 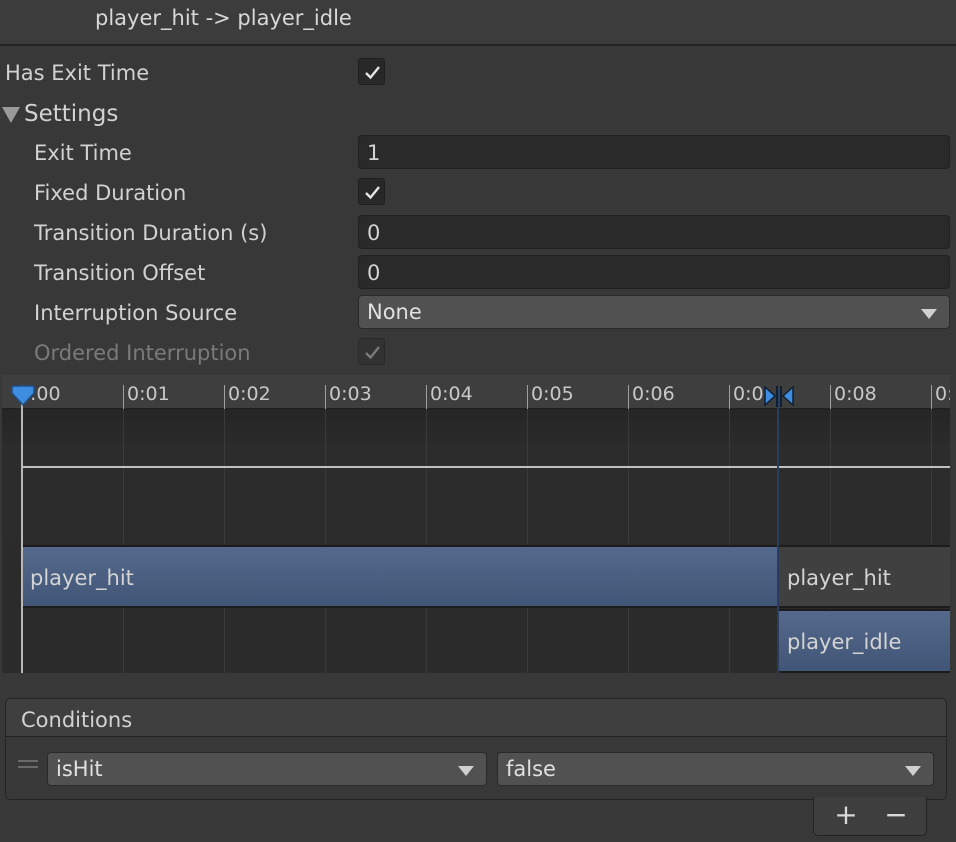 What do you see at coordinates (400, 576) in the screenshot?
I see `source-clip-bar: player_hit` at bounding box center [400, 576].